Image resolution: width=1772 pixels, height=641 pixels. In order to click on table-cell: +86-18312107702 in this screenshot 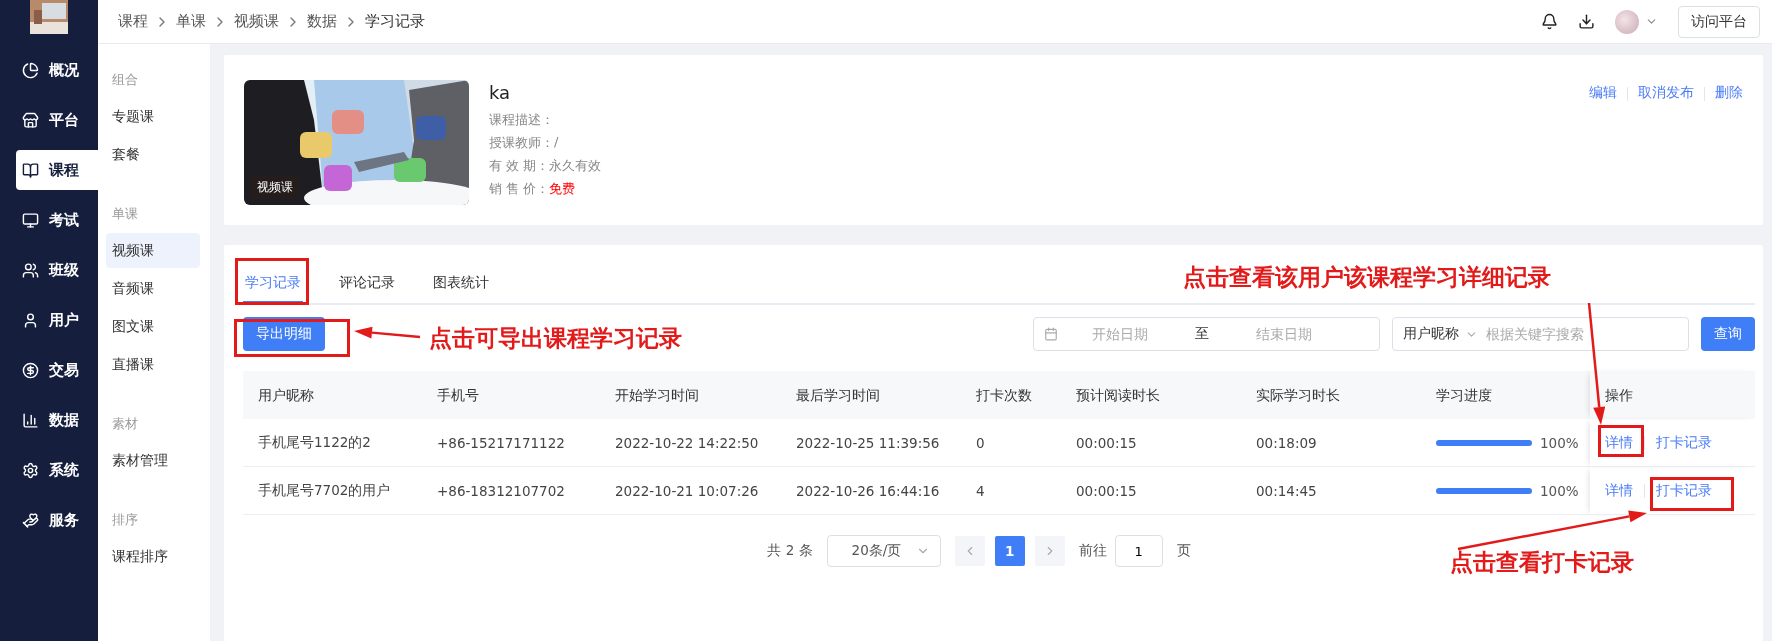, I will do `click(511, 491)`.